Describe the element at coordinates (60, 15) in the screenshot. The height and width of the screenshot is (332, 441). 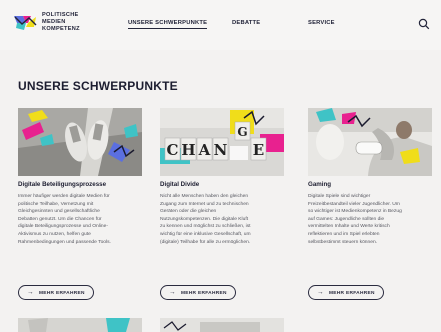
I see `logo-line: POLITISCHE` at that location.